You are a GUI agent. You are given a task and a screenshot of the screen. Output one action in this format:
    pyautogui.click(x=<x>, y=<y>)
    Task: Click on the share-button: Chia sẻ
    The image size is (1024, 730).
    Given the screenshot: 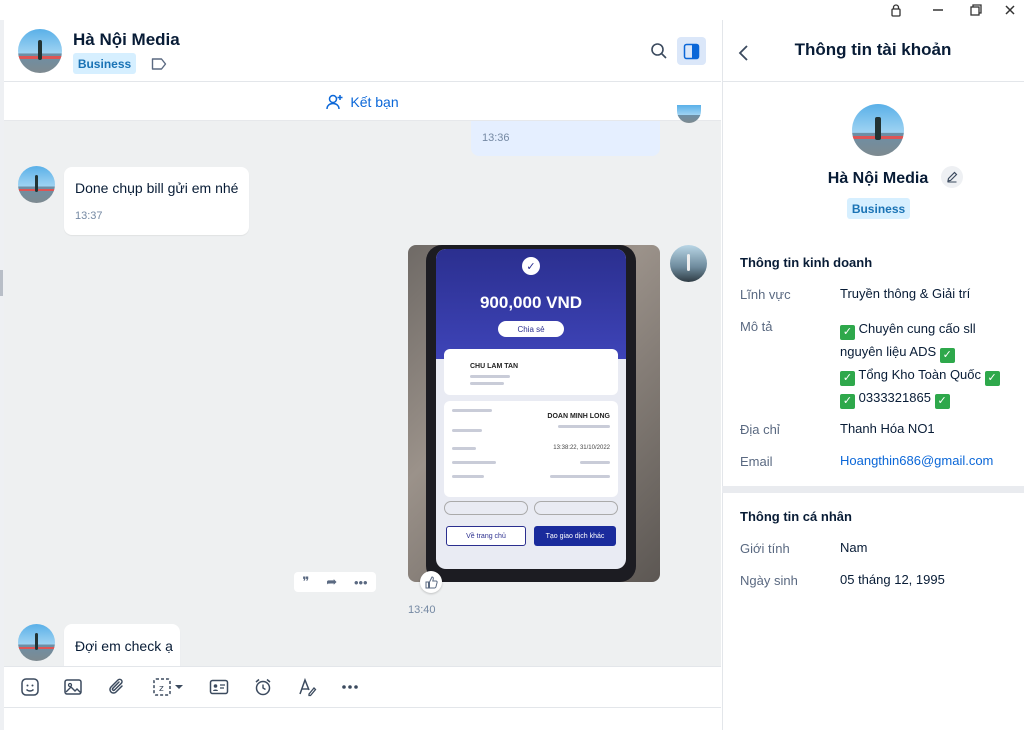 What is the action you would take?
    pyautogui.click(x=531, y=329)
    